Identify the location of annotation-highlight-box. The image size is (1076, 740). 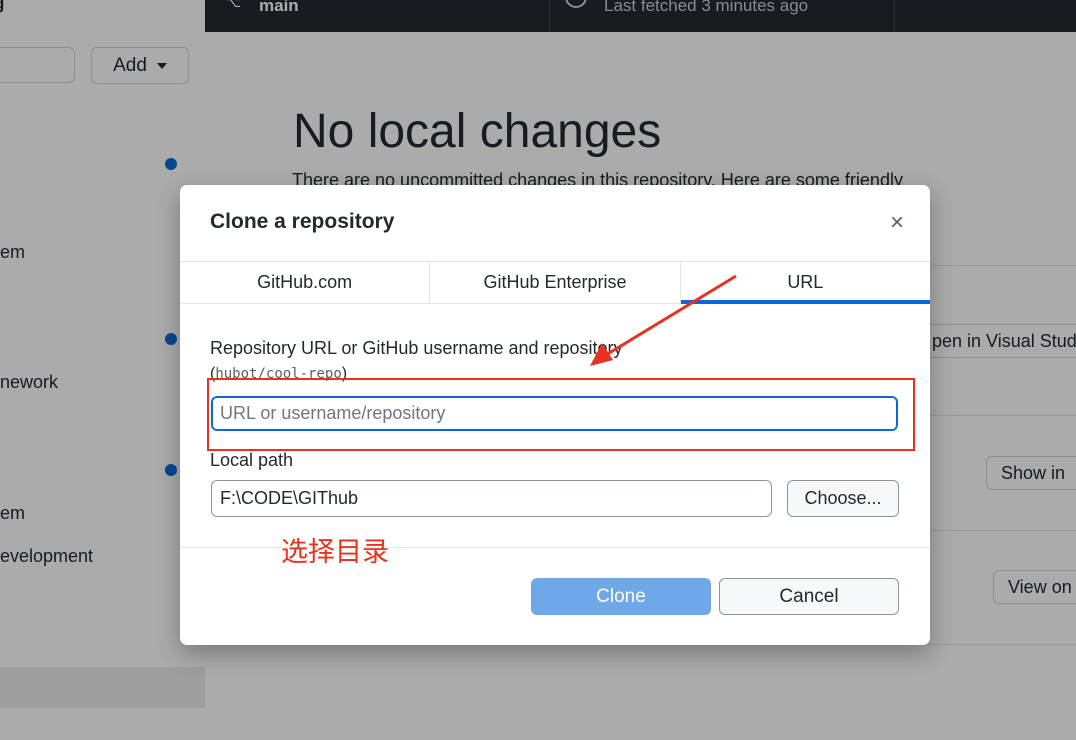
(561, 414).